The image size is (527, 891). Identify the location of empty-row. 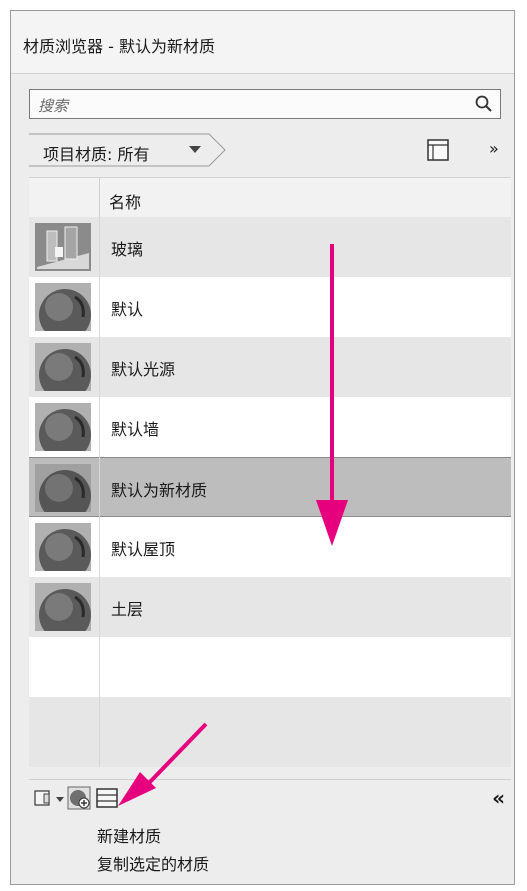
(270, 732).